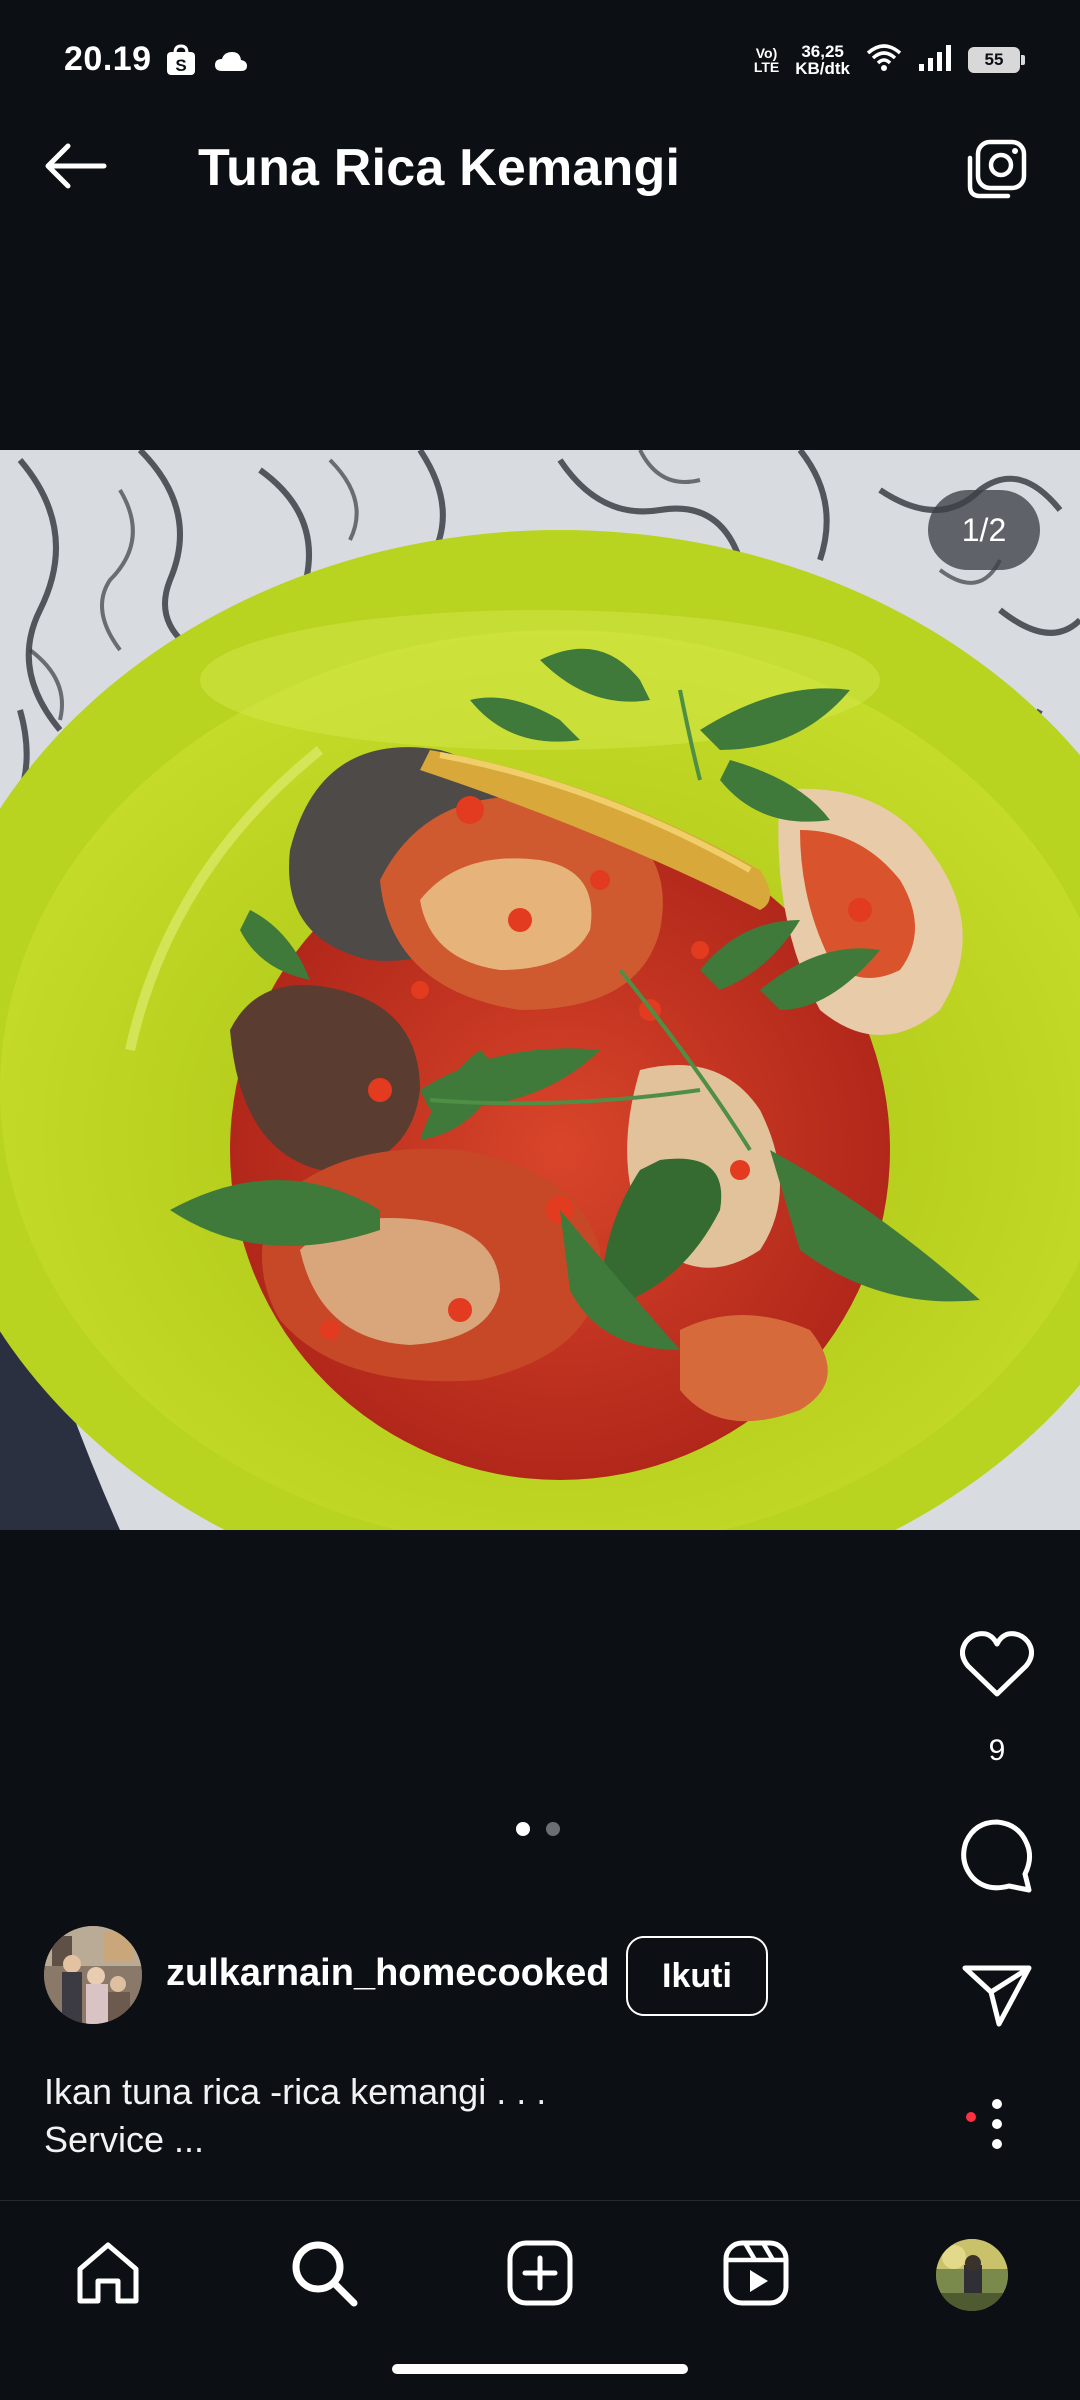 This screenshot has height=2400, width=1080. Describe the element at coordinates (822, 68) in the screenshot. I see `net-speed-unit: KB/dtk` at that location.